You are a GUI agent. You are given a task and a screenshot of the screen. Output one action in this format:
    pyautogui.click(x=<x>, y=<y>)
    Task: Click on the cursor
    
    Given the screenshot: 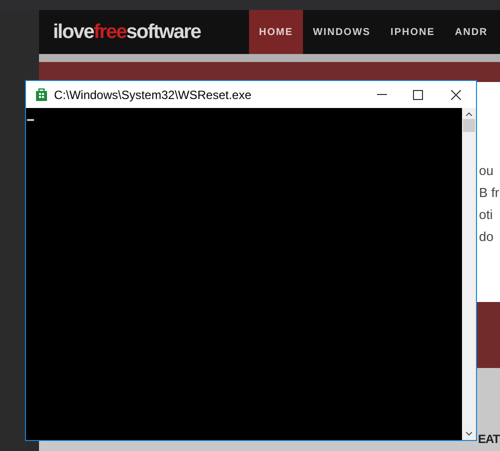 What is the action you would take?
    pyautogui.click(x=30, y=120)
    